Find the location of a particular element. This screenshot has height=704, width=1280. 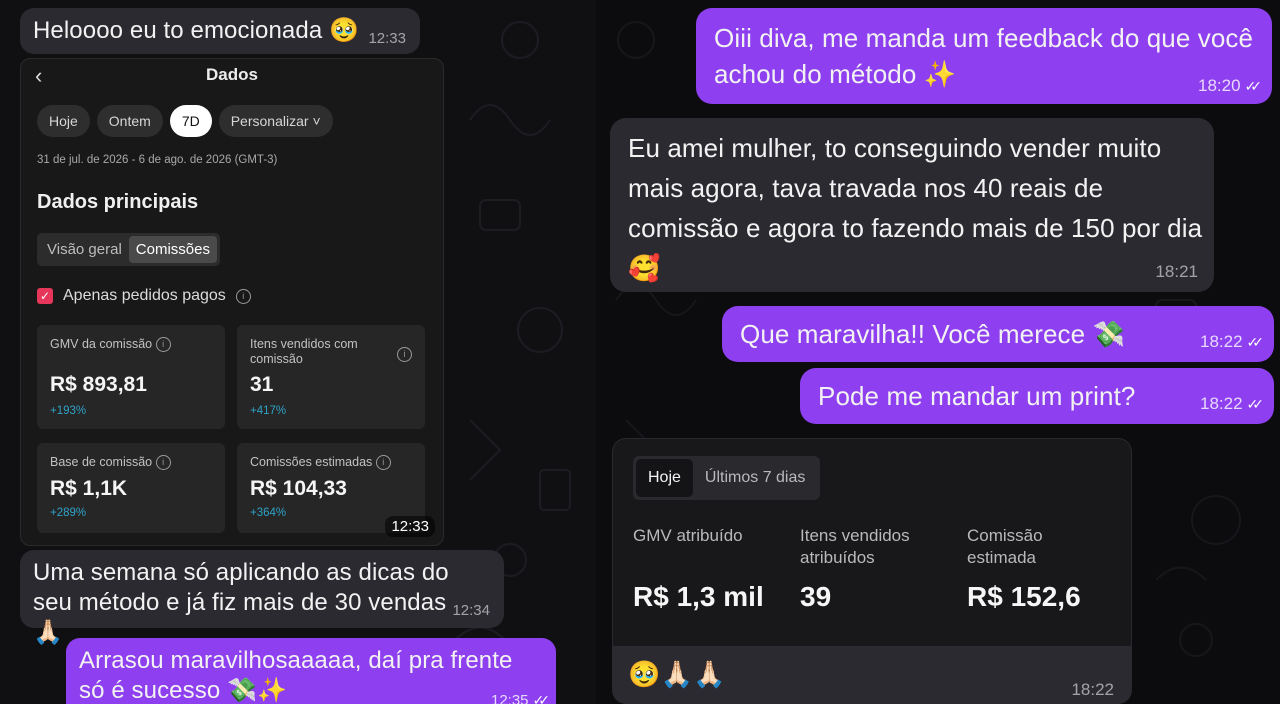

stat-commission: Comissão estimada R$ 152,6 is located at coordinates (1037, 568).